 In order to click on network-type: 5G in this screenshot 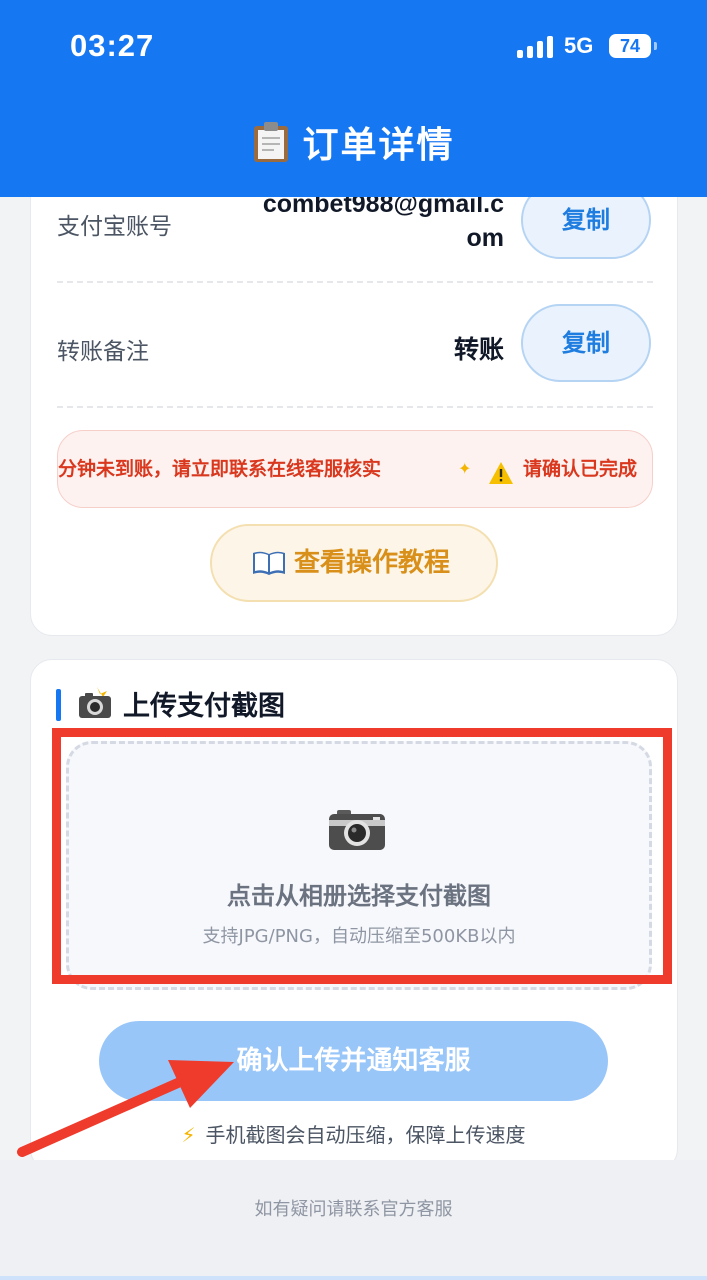, I will do `click(579, 45)`.